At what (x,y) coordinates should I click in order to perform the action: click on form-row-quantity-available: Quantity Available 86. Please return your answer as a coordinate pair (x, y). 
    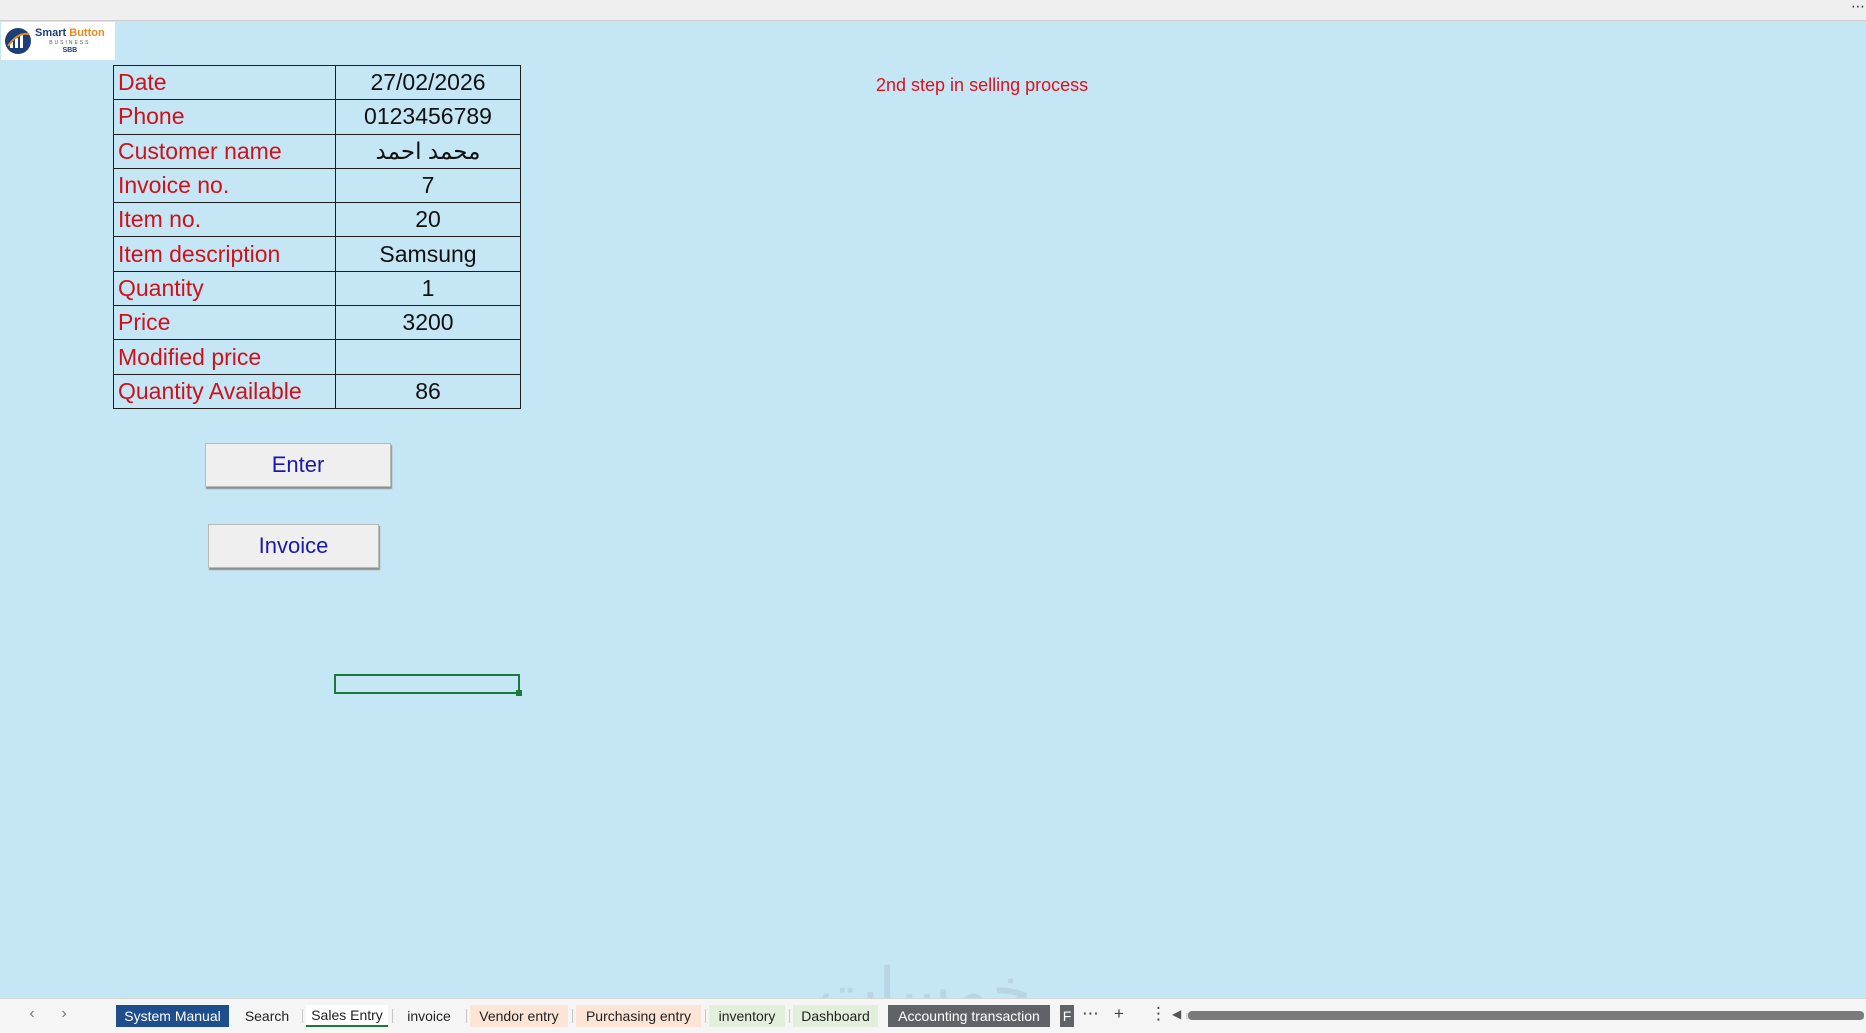
    Looking at the image, I should click on (317, 391).